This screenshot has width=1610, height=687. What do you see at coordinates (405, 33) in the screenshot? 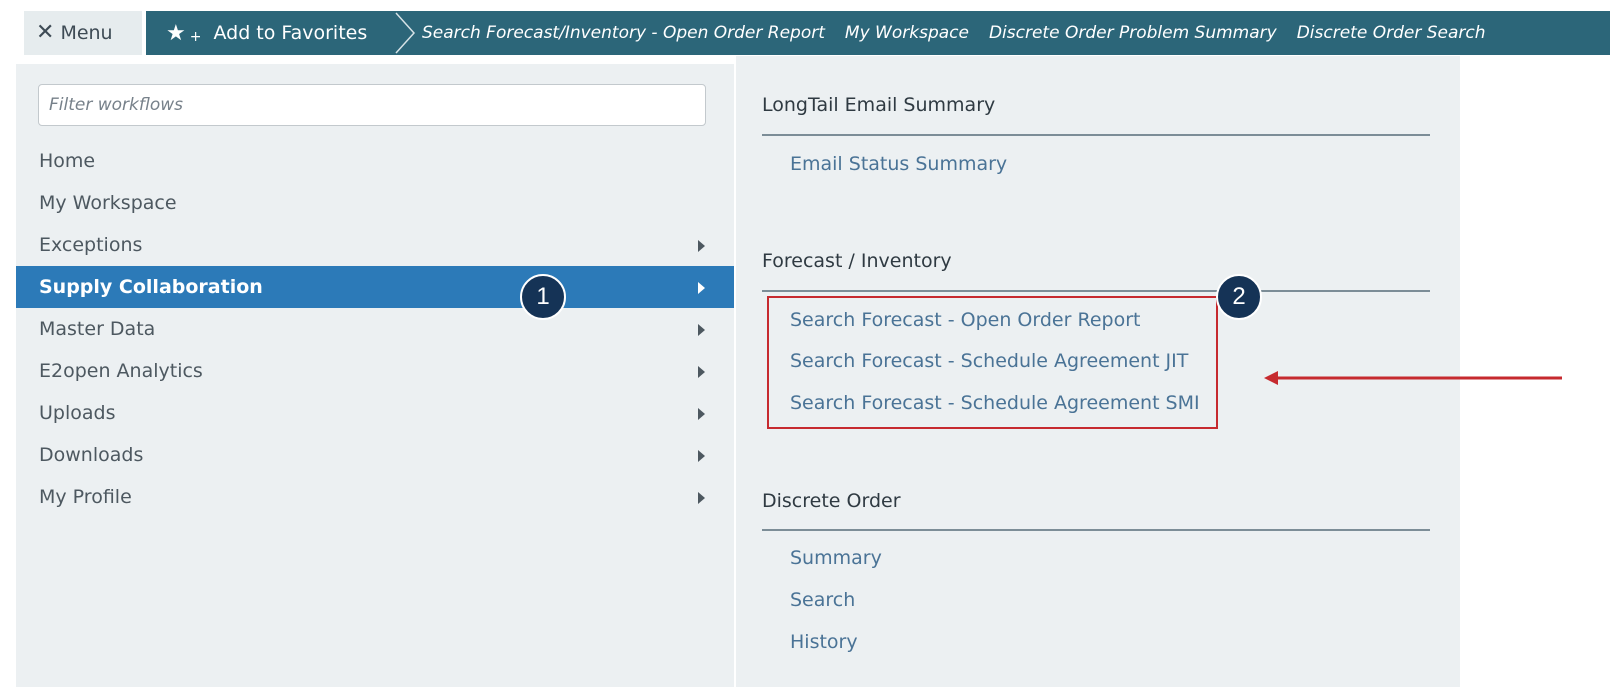
I see `breadcrumb-separator-icon` at bounding box center [405, 33].